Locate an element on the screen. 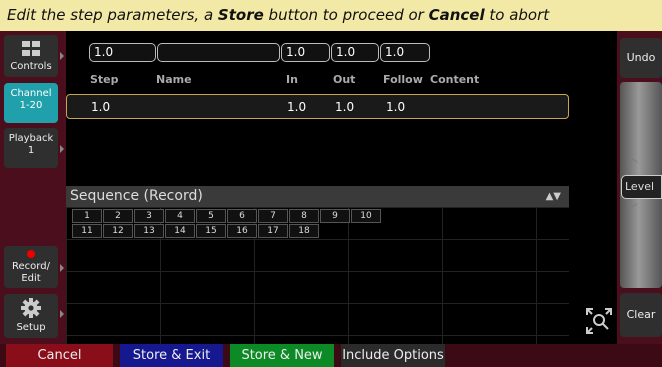 The height and width of the screenshot is (367, 662). column-header-content: Content is located at coordinates (455, 79).